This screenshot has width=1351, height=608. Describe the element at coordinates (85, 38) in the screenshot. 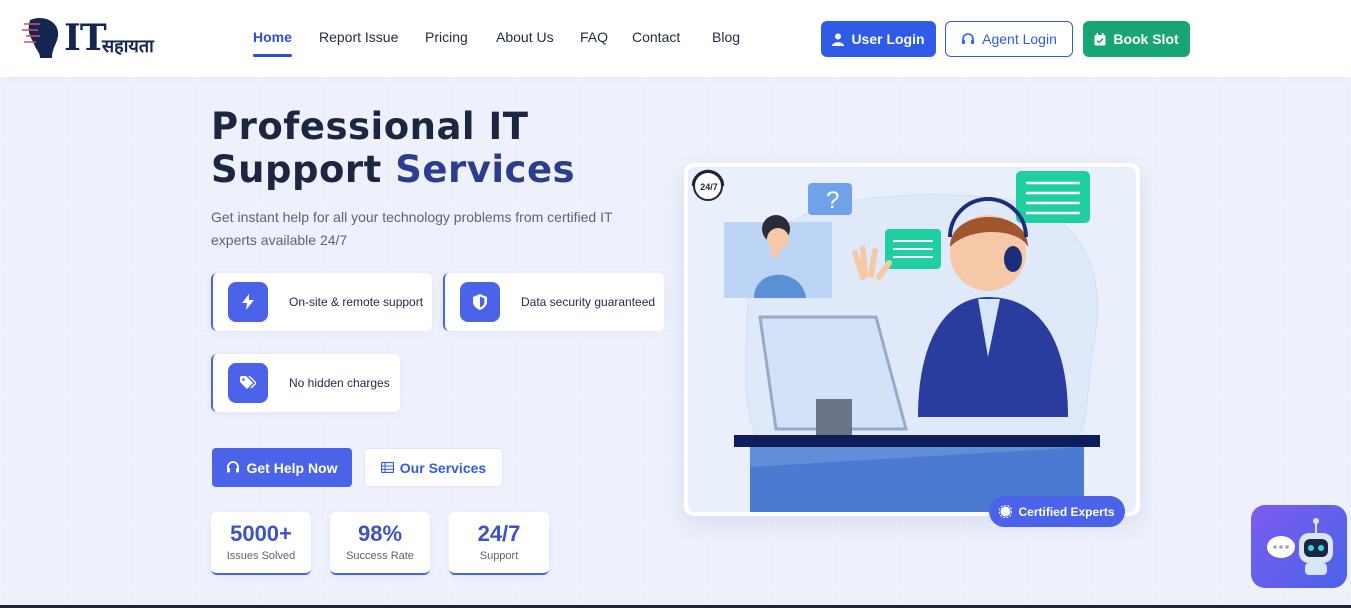

I see `logo-text: IT` at that location.